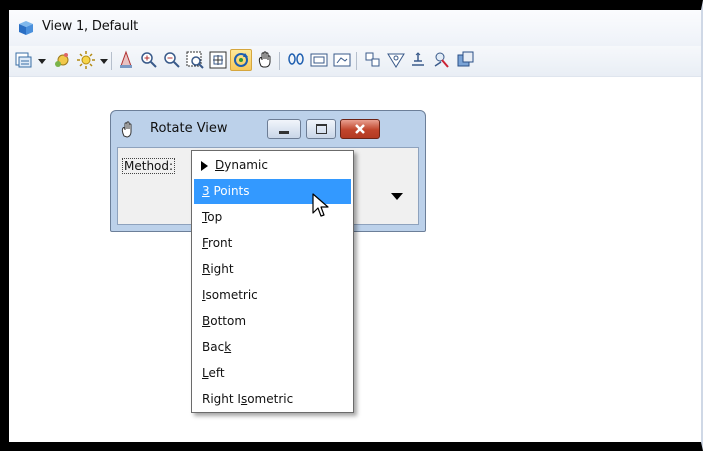  I want to click on change-view-perspective-icon, so click(396, 60).